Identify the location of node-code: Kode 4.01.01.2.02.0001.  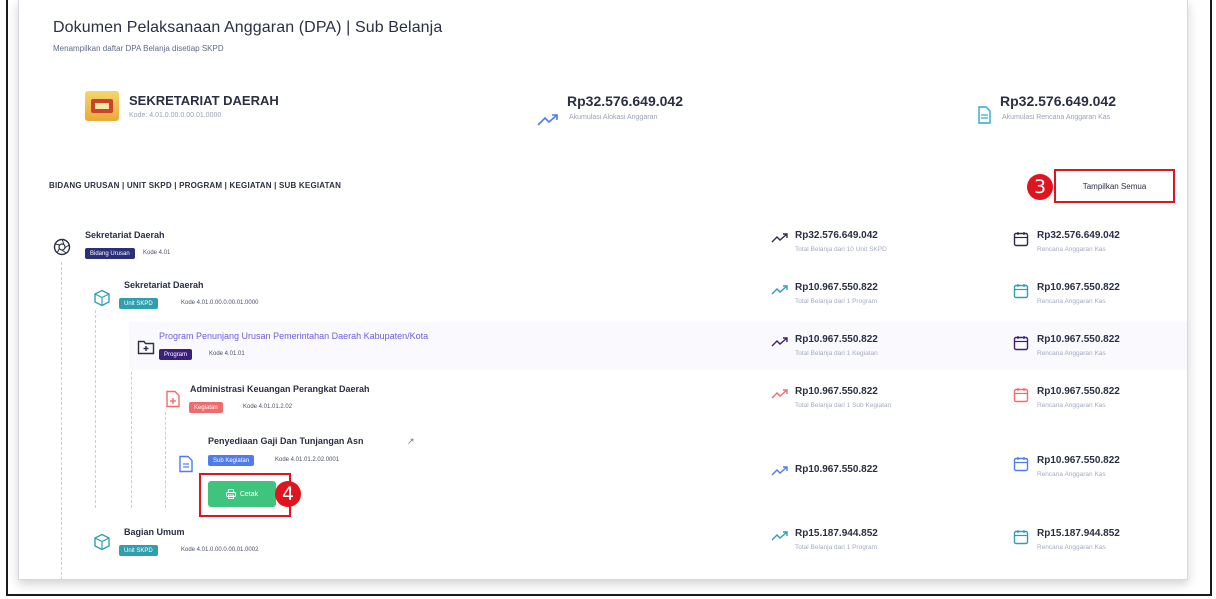
(307, 460).